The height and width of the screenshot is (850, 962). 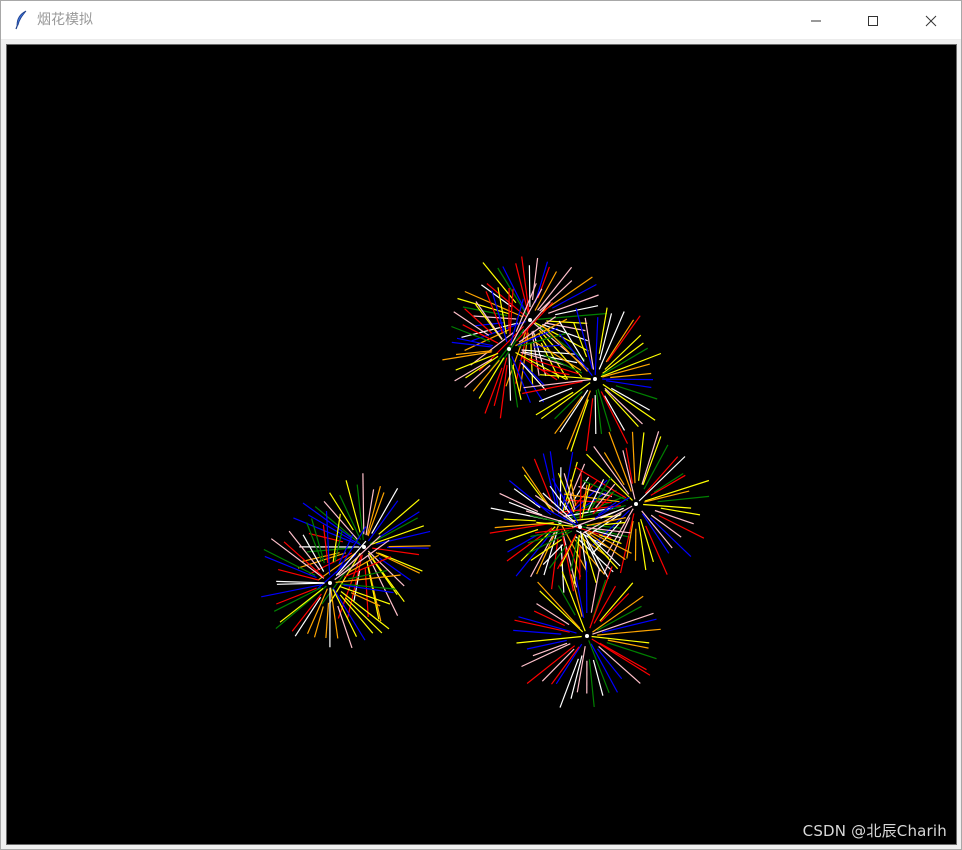 I want to click on minimize-icon, so click(x=816, y=20).